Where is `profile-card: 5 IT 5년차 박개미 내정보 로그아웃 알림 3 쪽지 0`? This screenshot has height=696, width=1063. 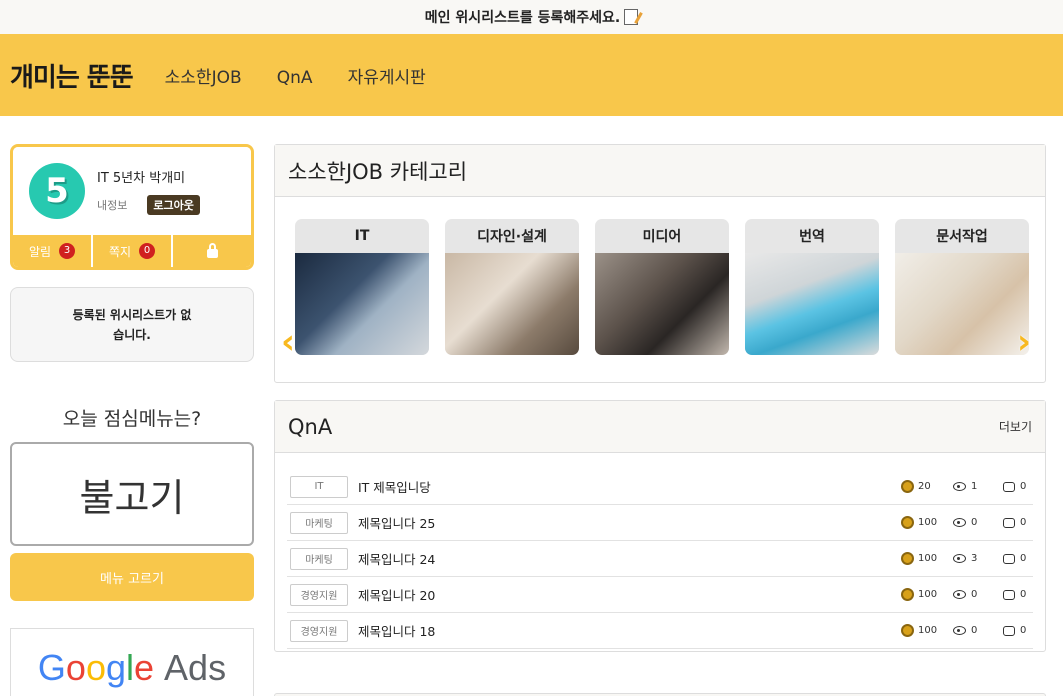 profile-card: 5 IT 5년차 박개미 내정보 로그아웃 알림 3 쪽지 0 is located at coordinates (132, 207).